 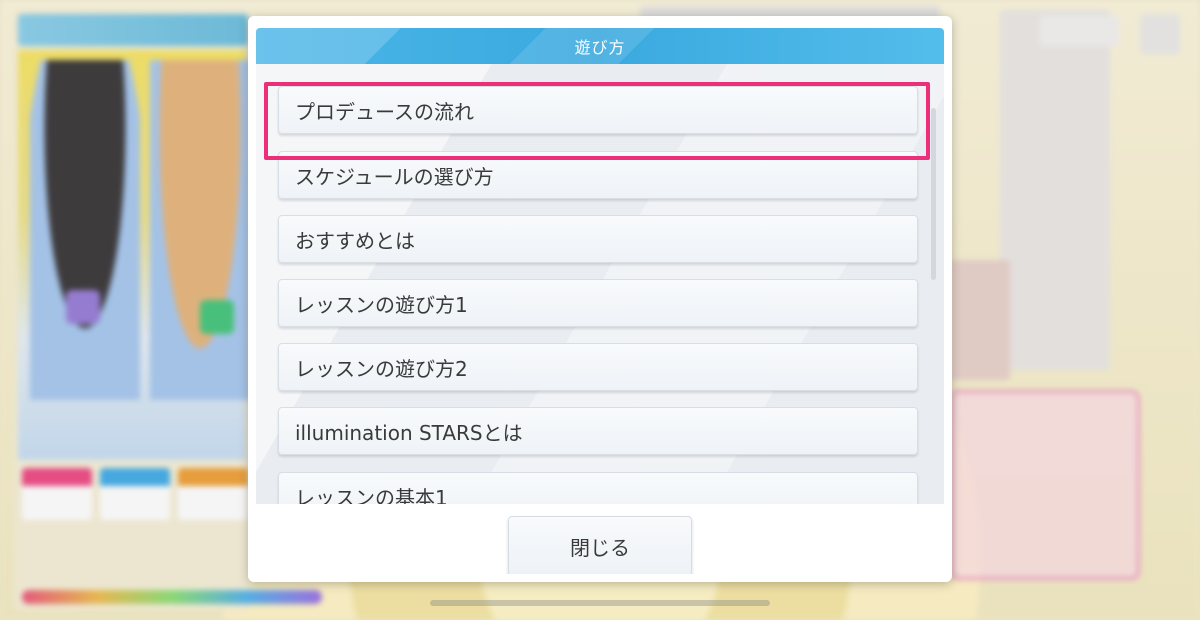 I want to click on help-item-label: illumination STARSとは, so click(x=409, y=432).